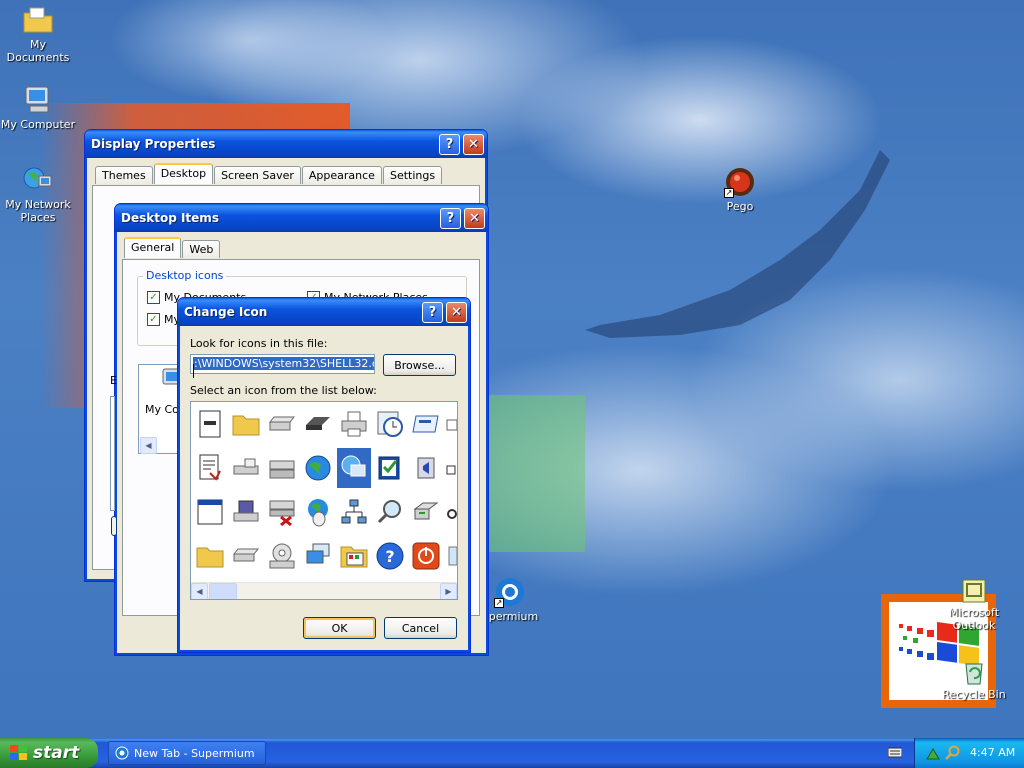  Describe the element at coordinates (324, 590) in the screenshot. I see `icon-list-scrollbar: ◀ ▶` at that location.